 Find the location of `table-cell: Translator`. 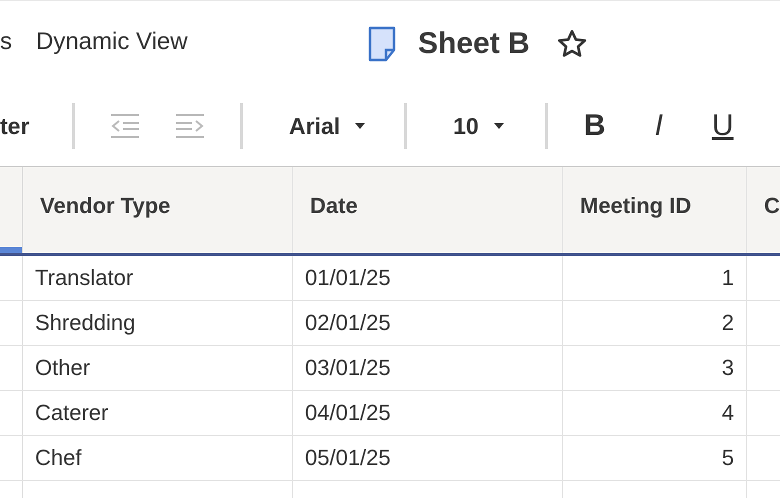

table-cell: Translator is located at coordinates (158, 278).